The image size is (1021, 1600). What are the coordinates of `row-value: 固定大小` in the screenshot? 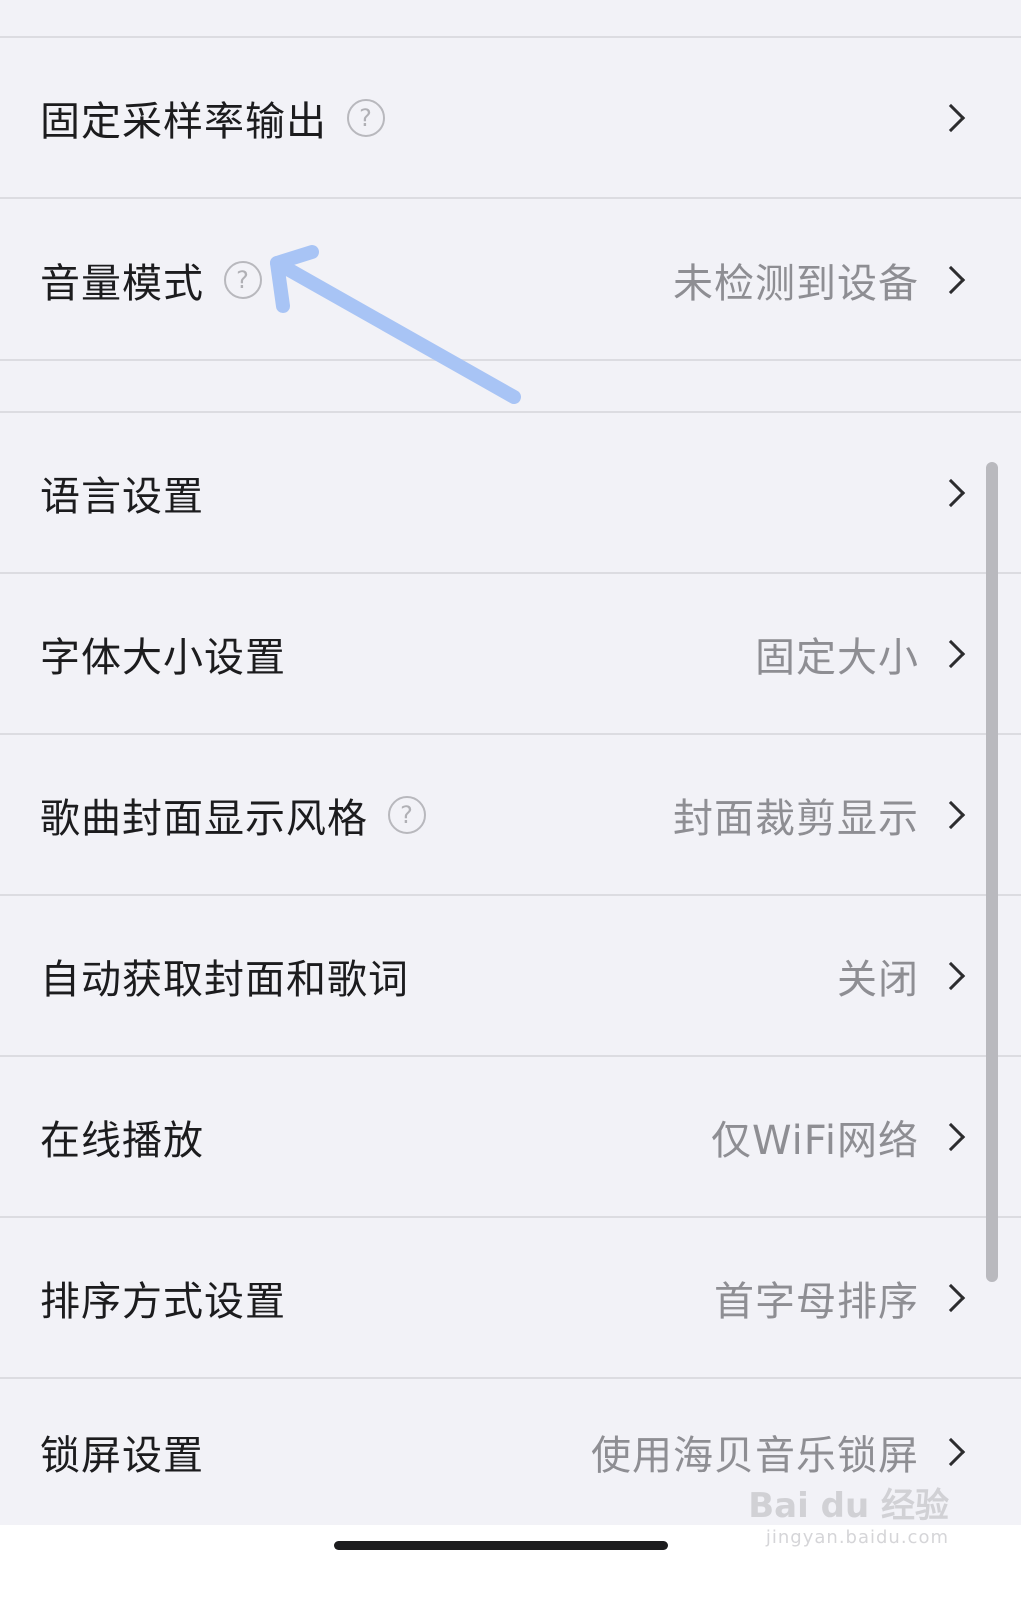 It's located at (837, 657).